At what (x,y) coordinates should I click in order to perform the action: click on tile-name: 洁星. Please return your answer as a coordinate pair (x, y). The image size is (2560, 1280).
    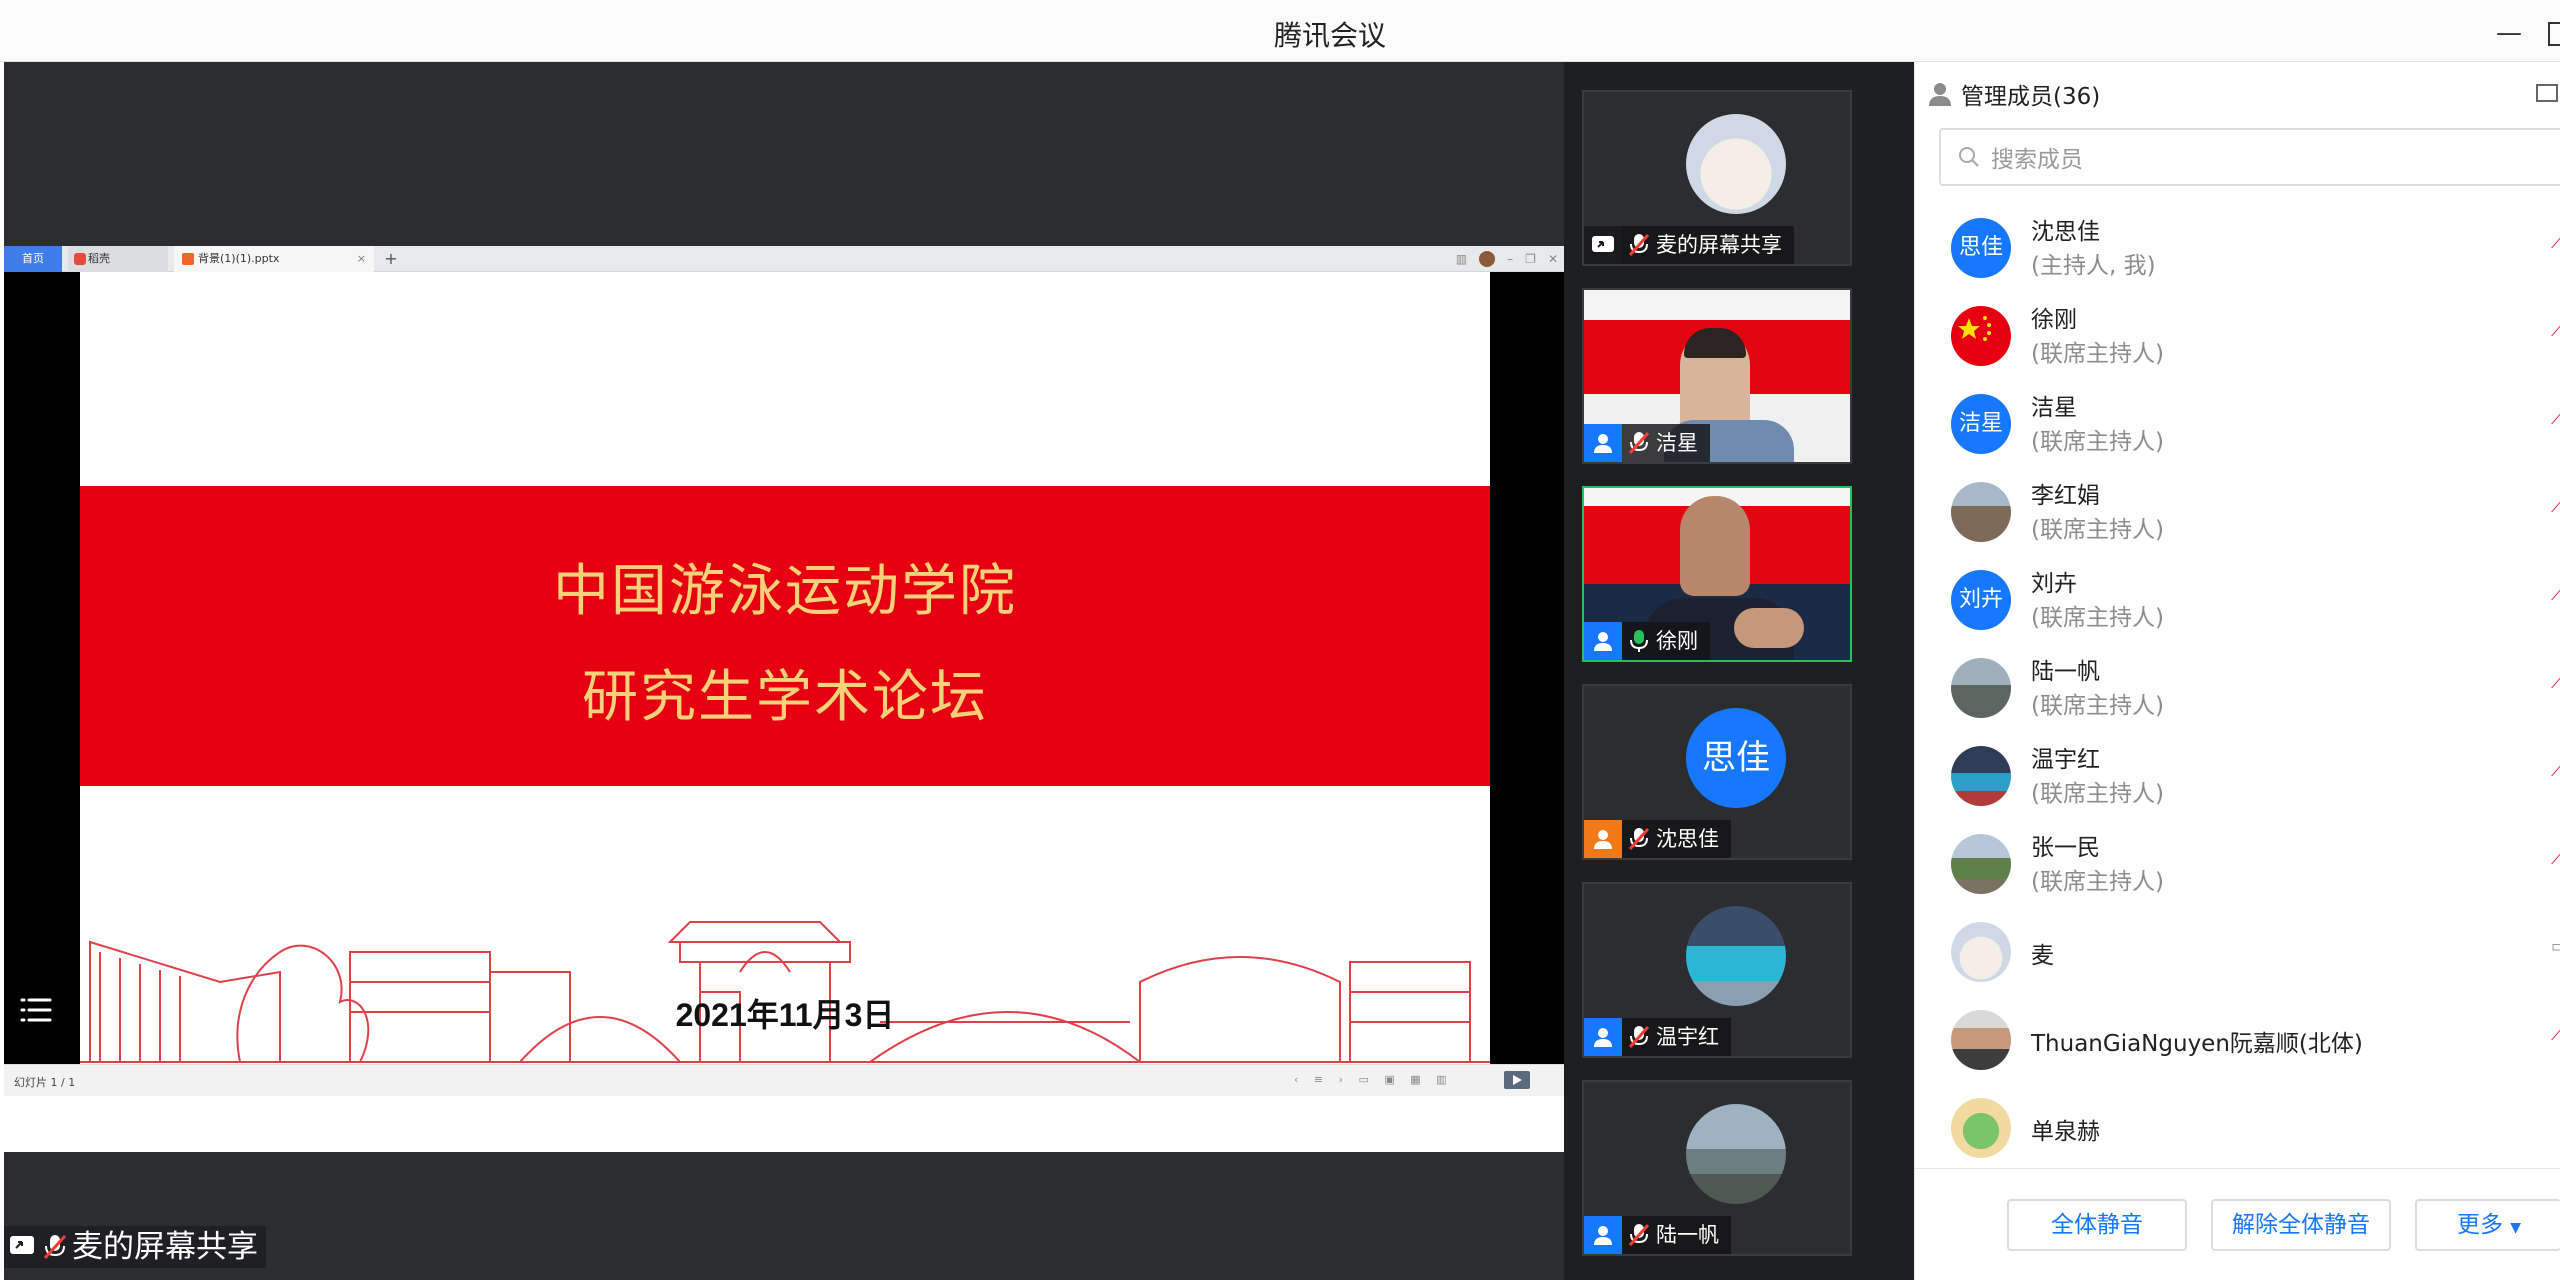
    Looking at the image, I should click on (1677, 443).